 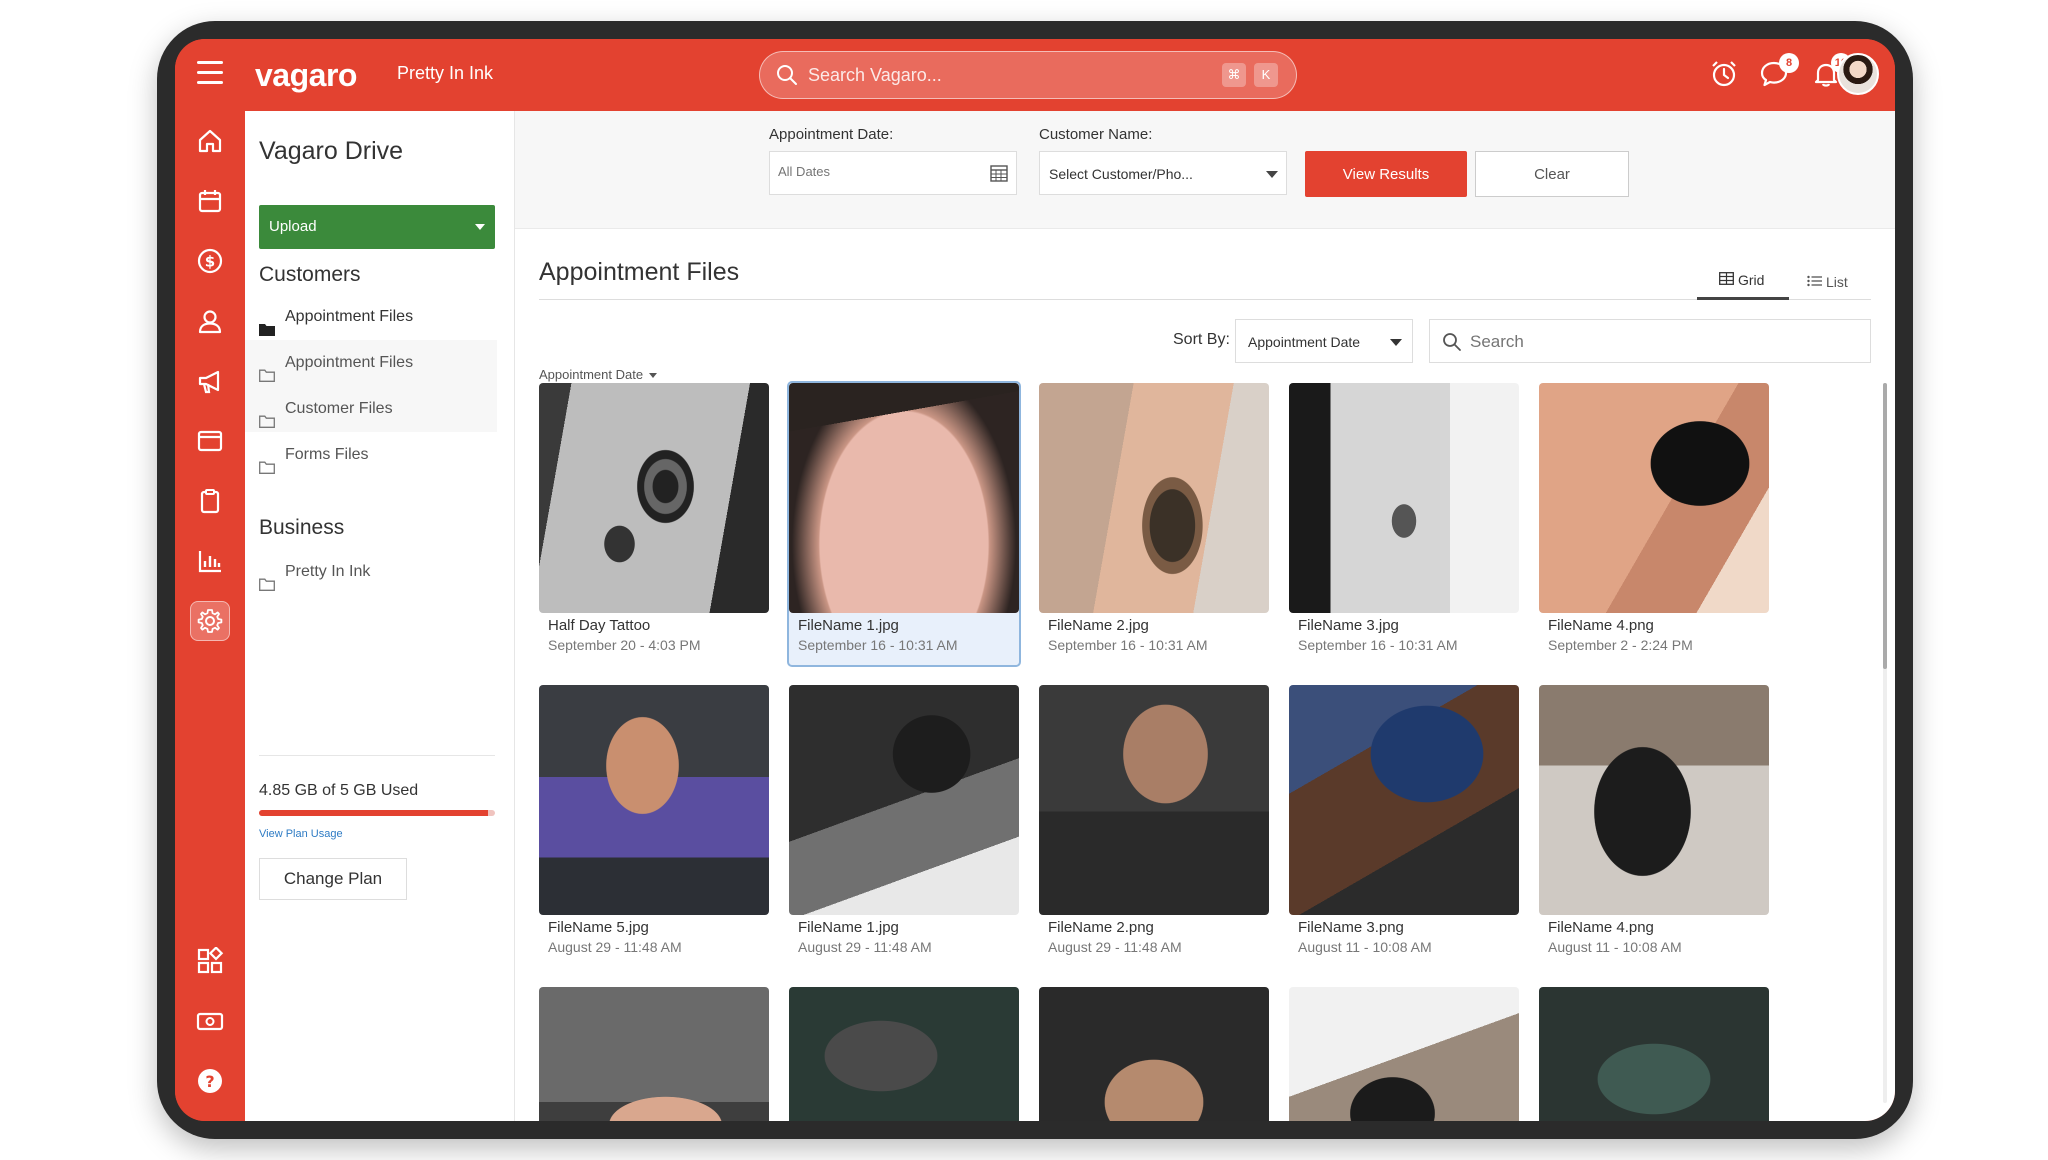 What do you see at coordinates (998, 75) in the screenshot?
I see `global-search-input` at bounding box center [998, 75].